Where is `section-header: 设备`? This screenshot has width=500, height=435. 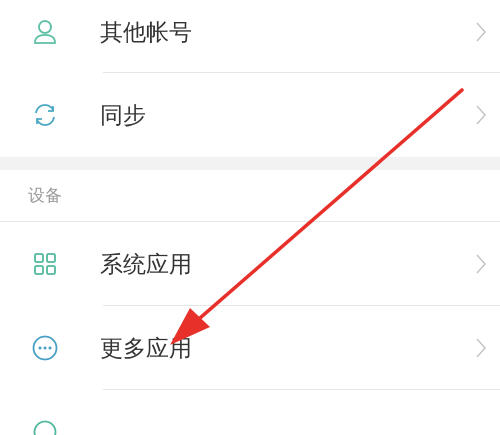 section-header: 设备 is located at coordinates (45, 196).